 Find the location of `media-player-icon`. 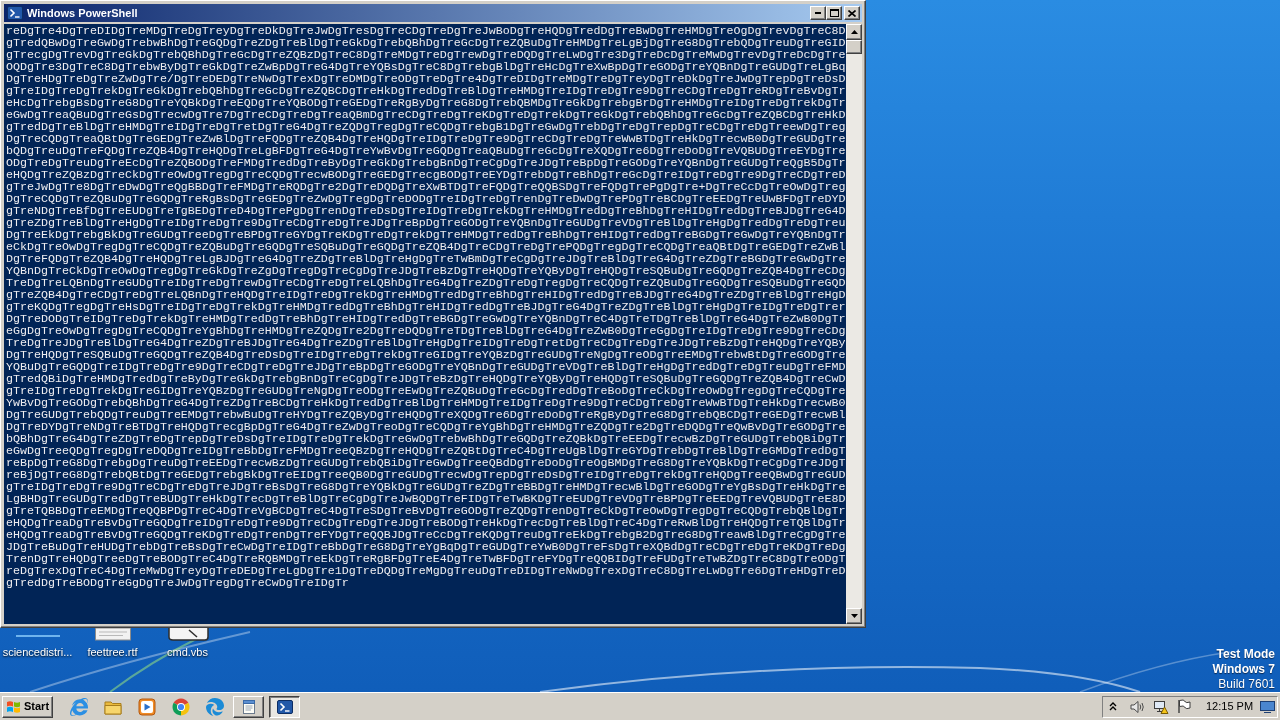

media-player-icon is located at coordinates (147, 706).